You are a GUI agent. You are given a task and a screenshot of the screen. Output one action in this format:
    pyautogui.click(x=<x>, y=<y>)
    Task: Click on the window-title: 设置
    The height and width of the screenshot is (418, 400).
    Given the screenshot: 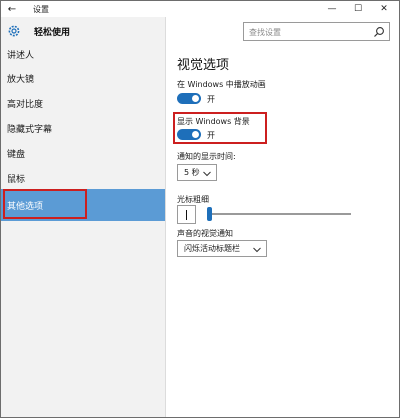 What is the action you would take?
    pyautogui.click(x=41, y=9)
    